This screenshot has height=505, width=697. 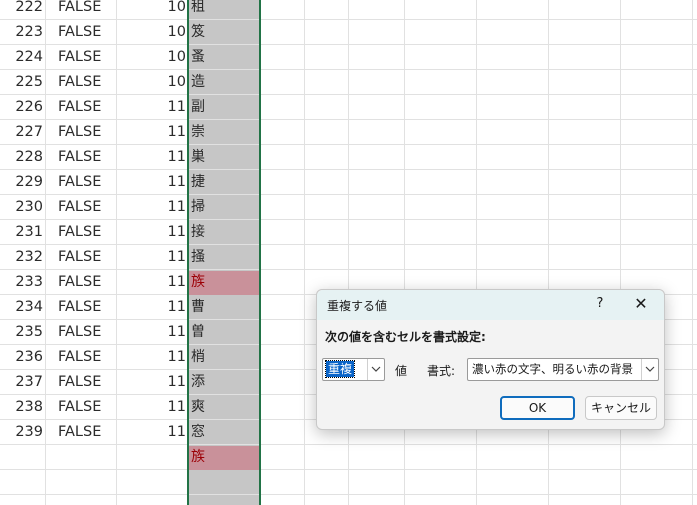 I want to click on format-value: 濃い赤の文字、明るい赤の背景, so click(x=552, y=369).